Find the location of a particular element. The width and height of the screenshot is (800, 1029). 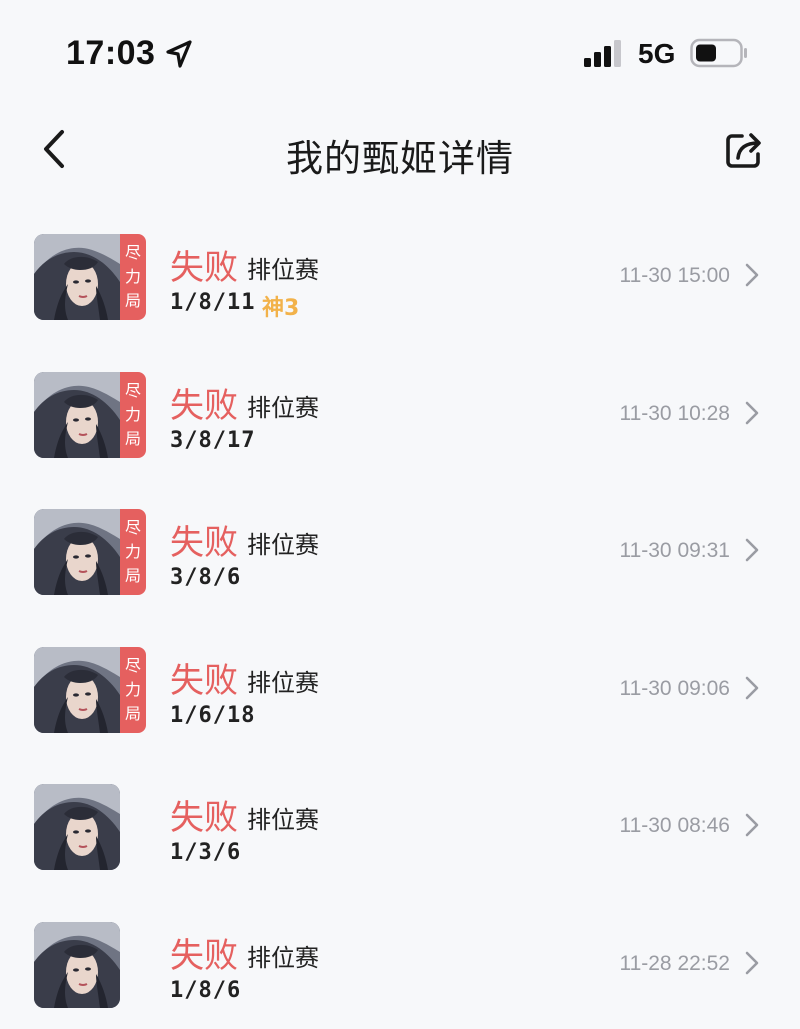

nav-bar: 我的甄姬详情 is located at coordinates (400, 153).